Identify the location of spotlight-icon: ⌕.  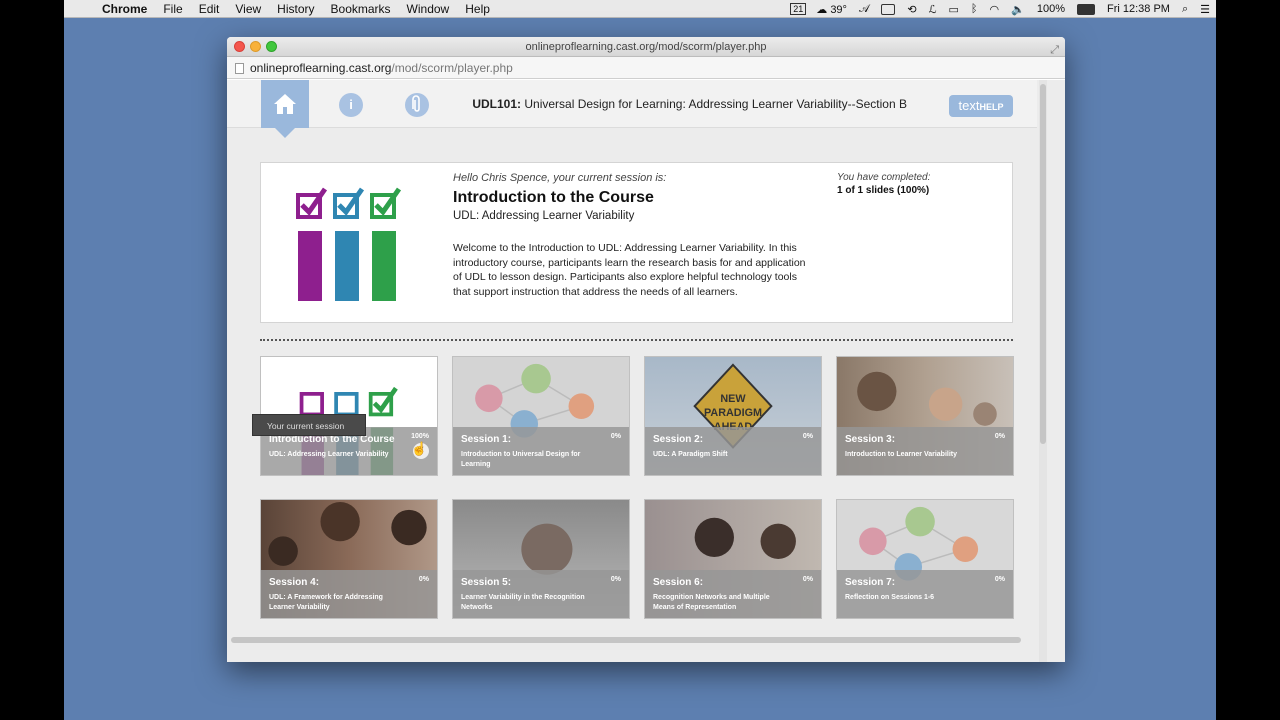
(1185, 9).